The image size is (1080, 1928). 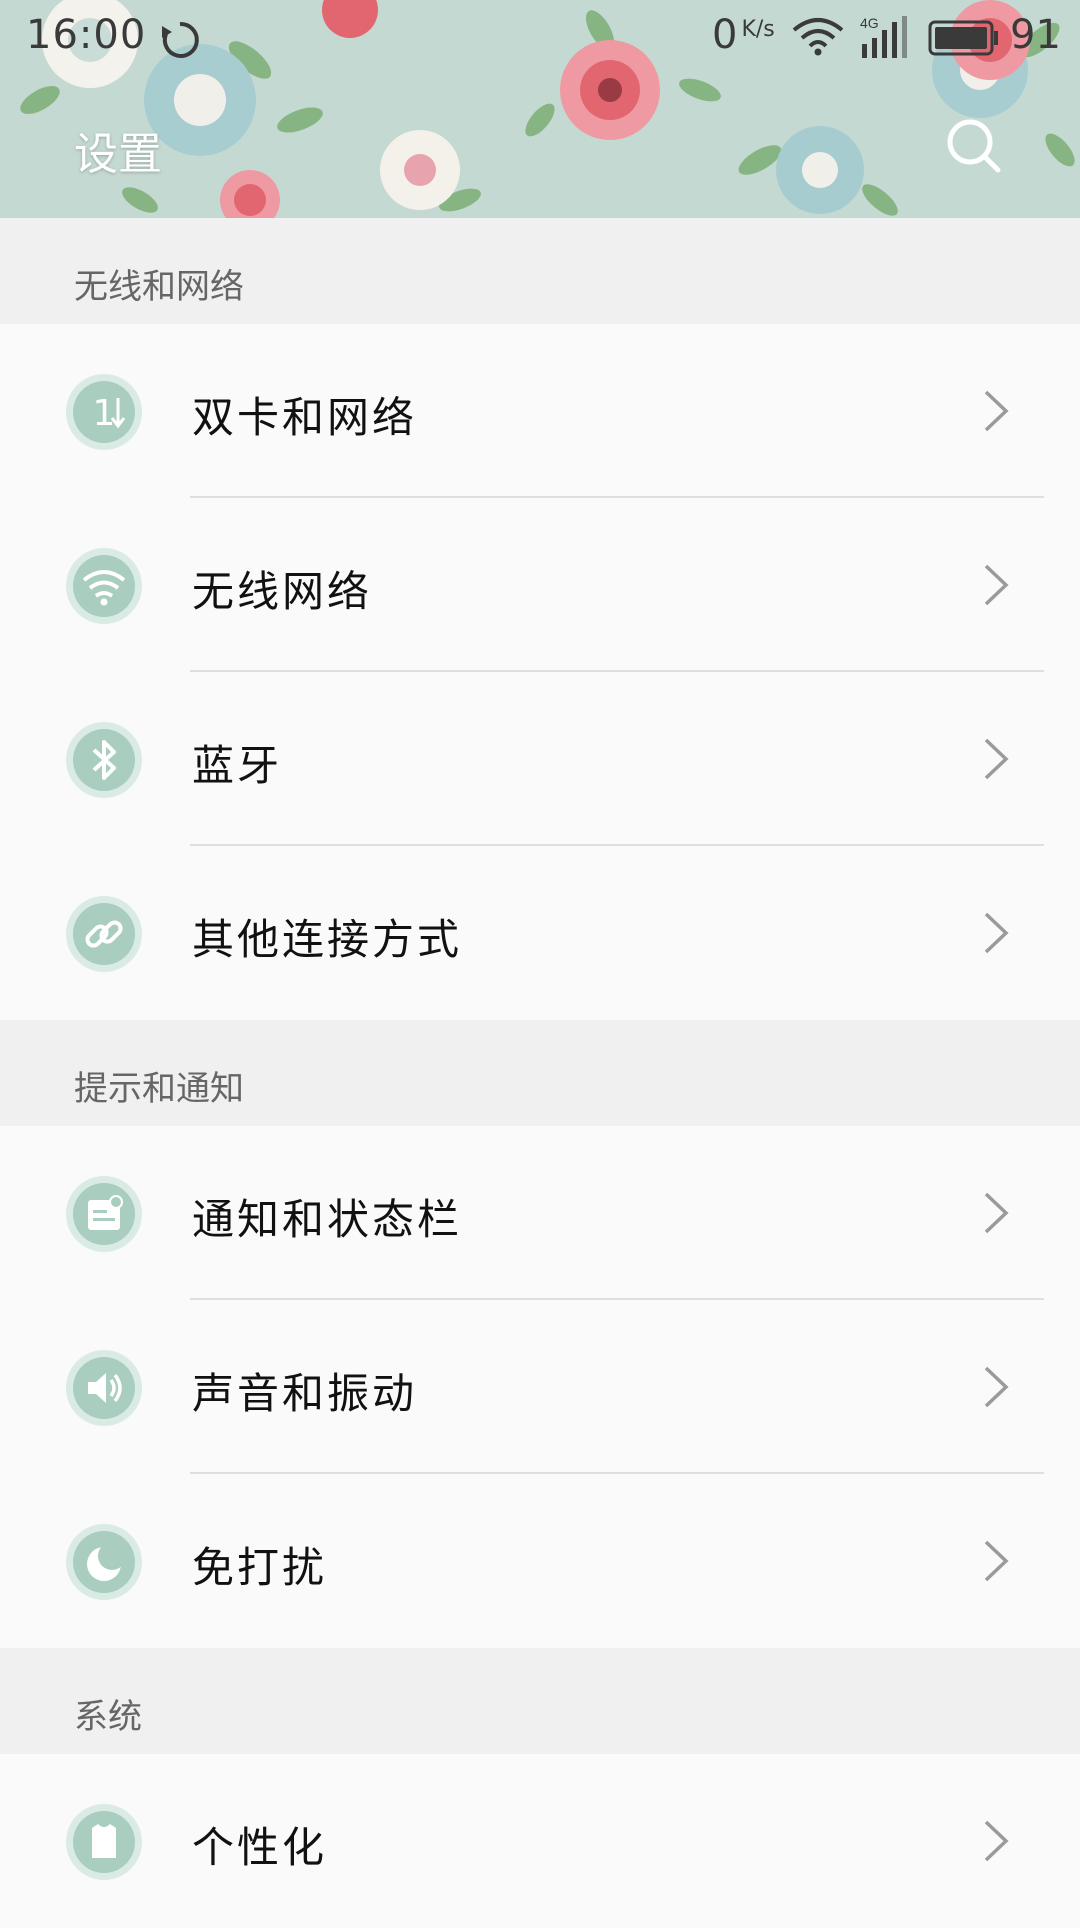 What do you see at coordinates (974, 146) in the screenshot?
I see `search-icon` at bounding box center [974, 146].